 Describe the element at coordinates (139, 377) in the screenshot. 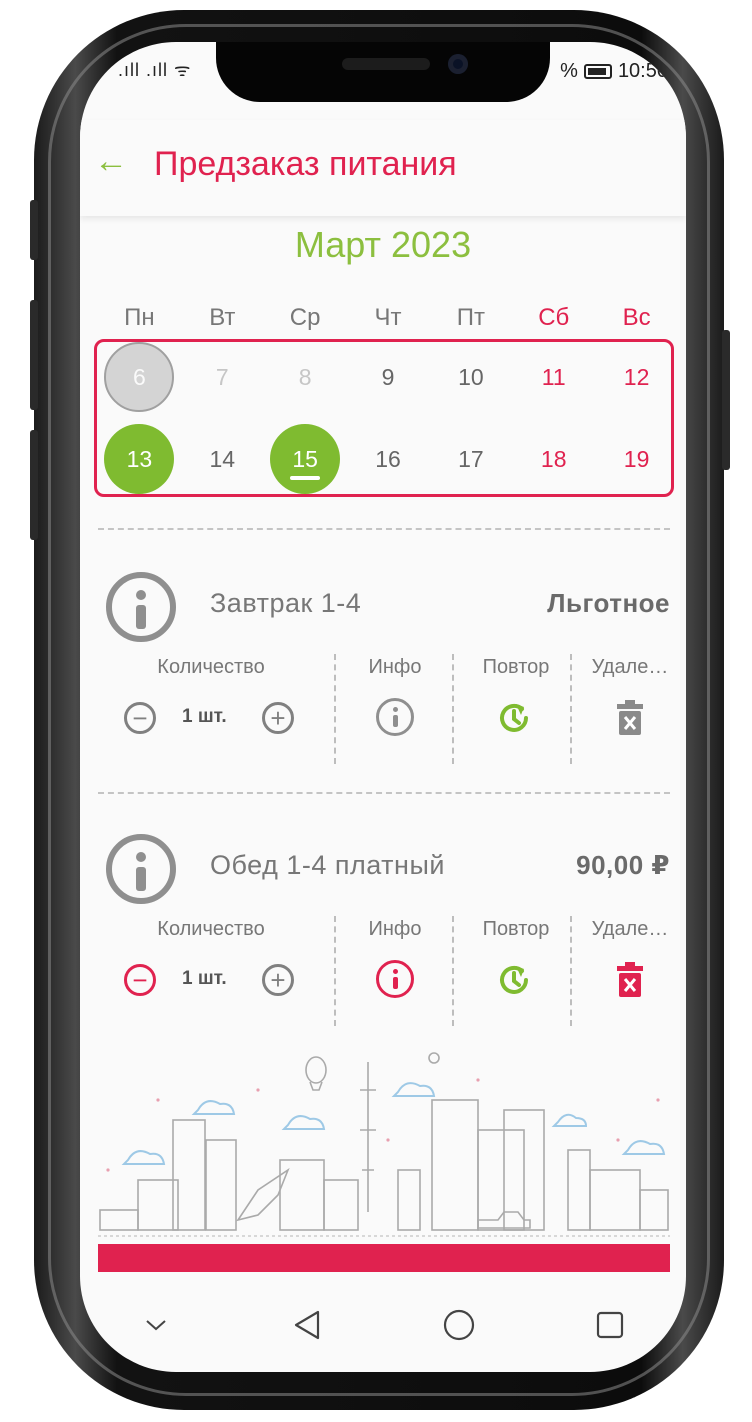

I see `calendar-day: 6` at that location.